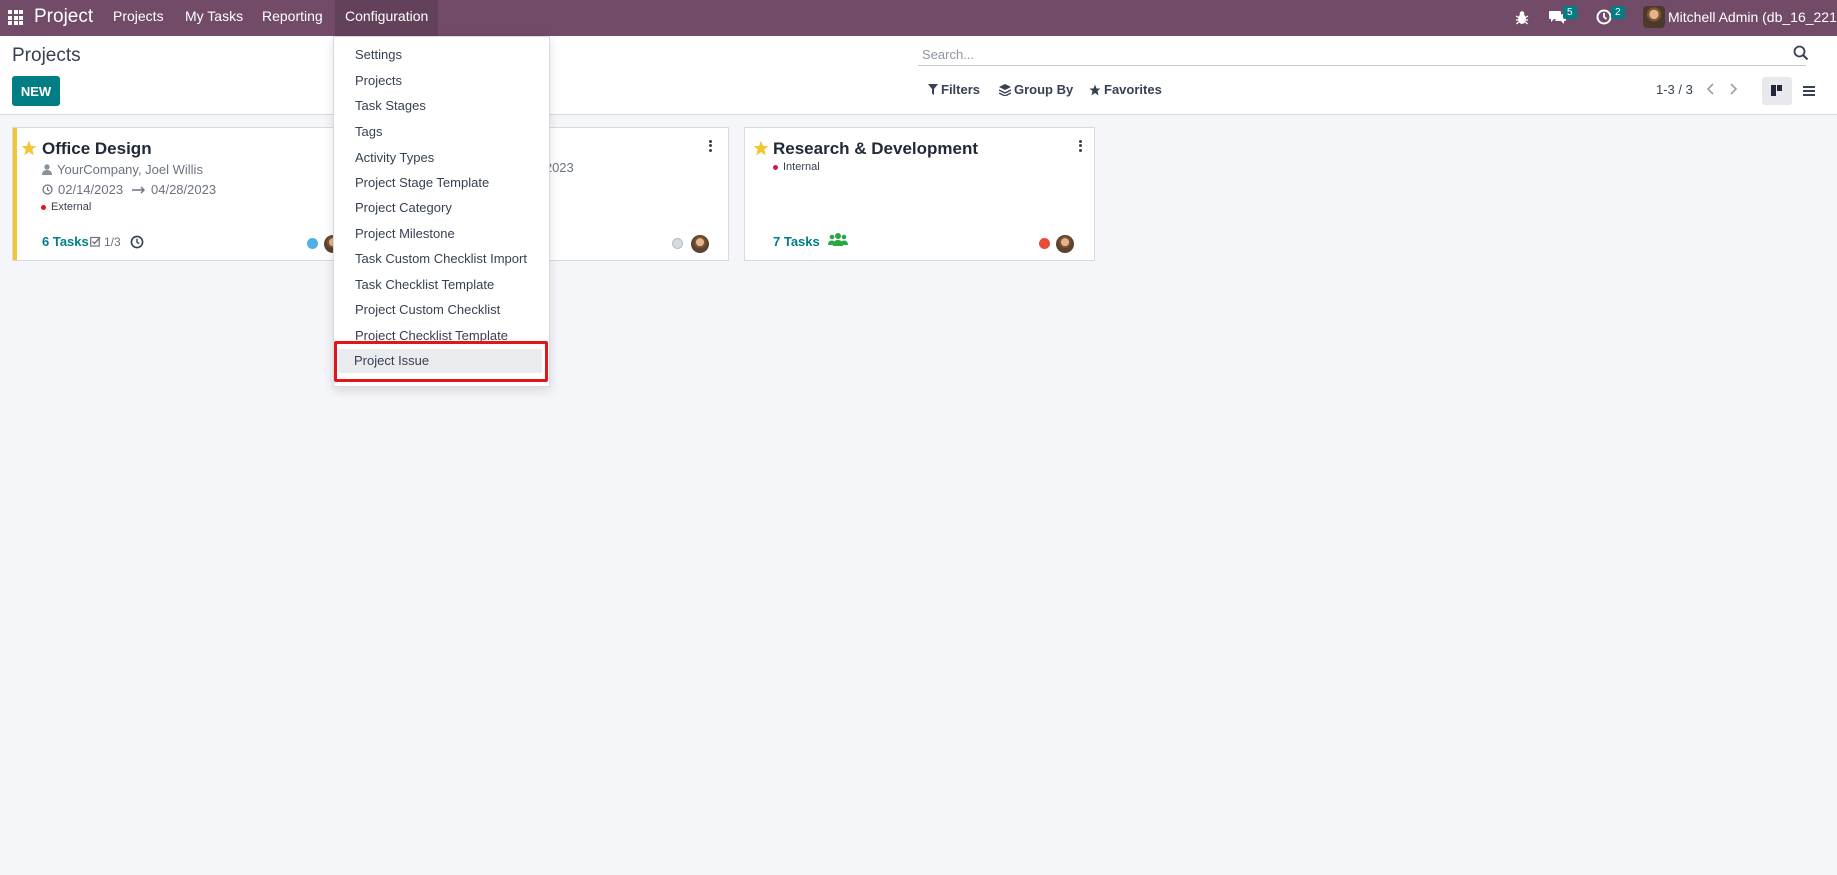 The width and height of the screenshot is (1837, 875). What do you see at coordinates (1347, 54) in the screenshot?
I see `search-input` at bounding box center [1347, 54].